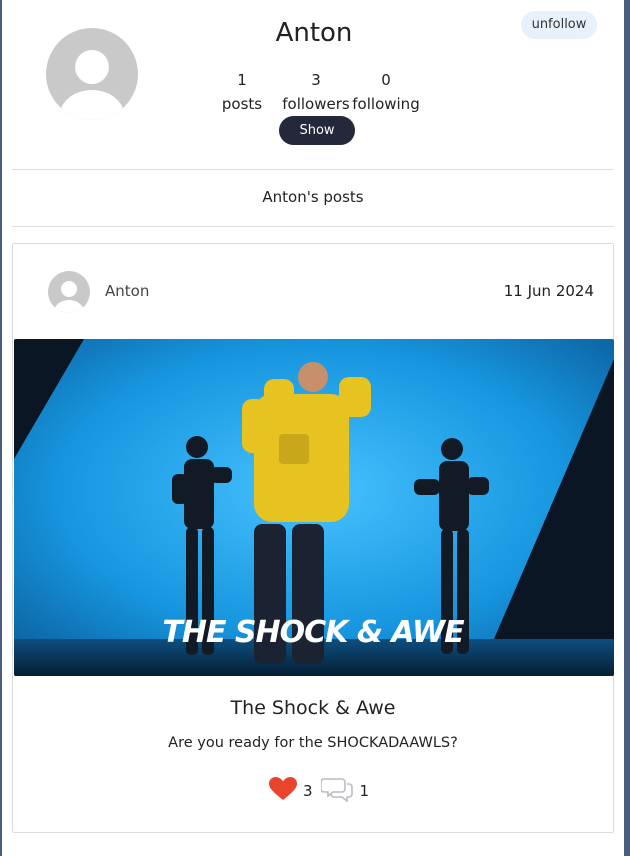  I want to click on comment-count: 1, so click(364, 791).